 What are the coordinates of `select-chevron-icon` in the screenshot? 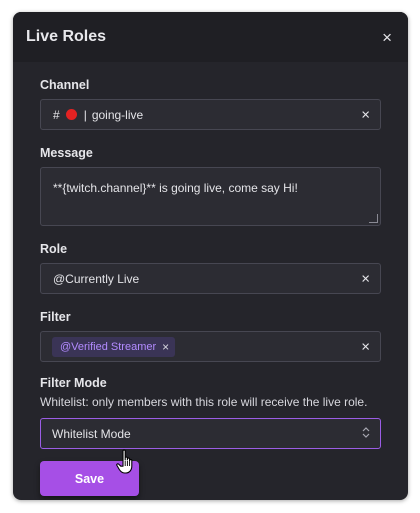 It's located at (366, 433).